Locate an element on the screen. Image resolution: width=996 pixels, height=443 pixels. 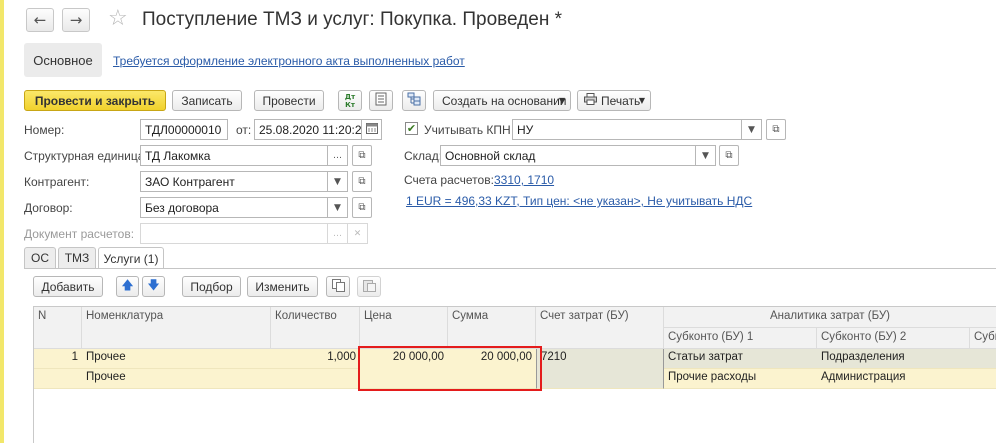
tab-services: Услуги (1) is located at coordinates (131, 258).